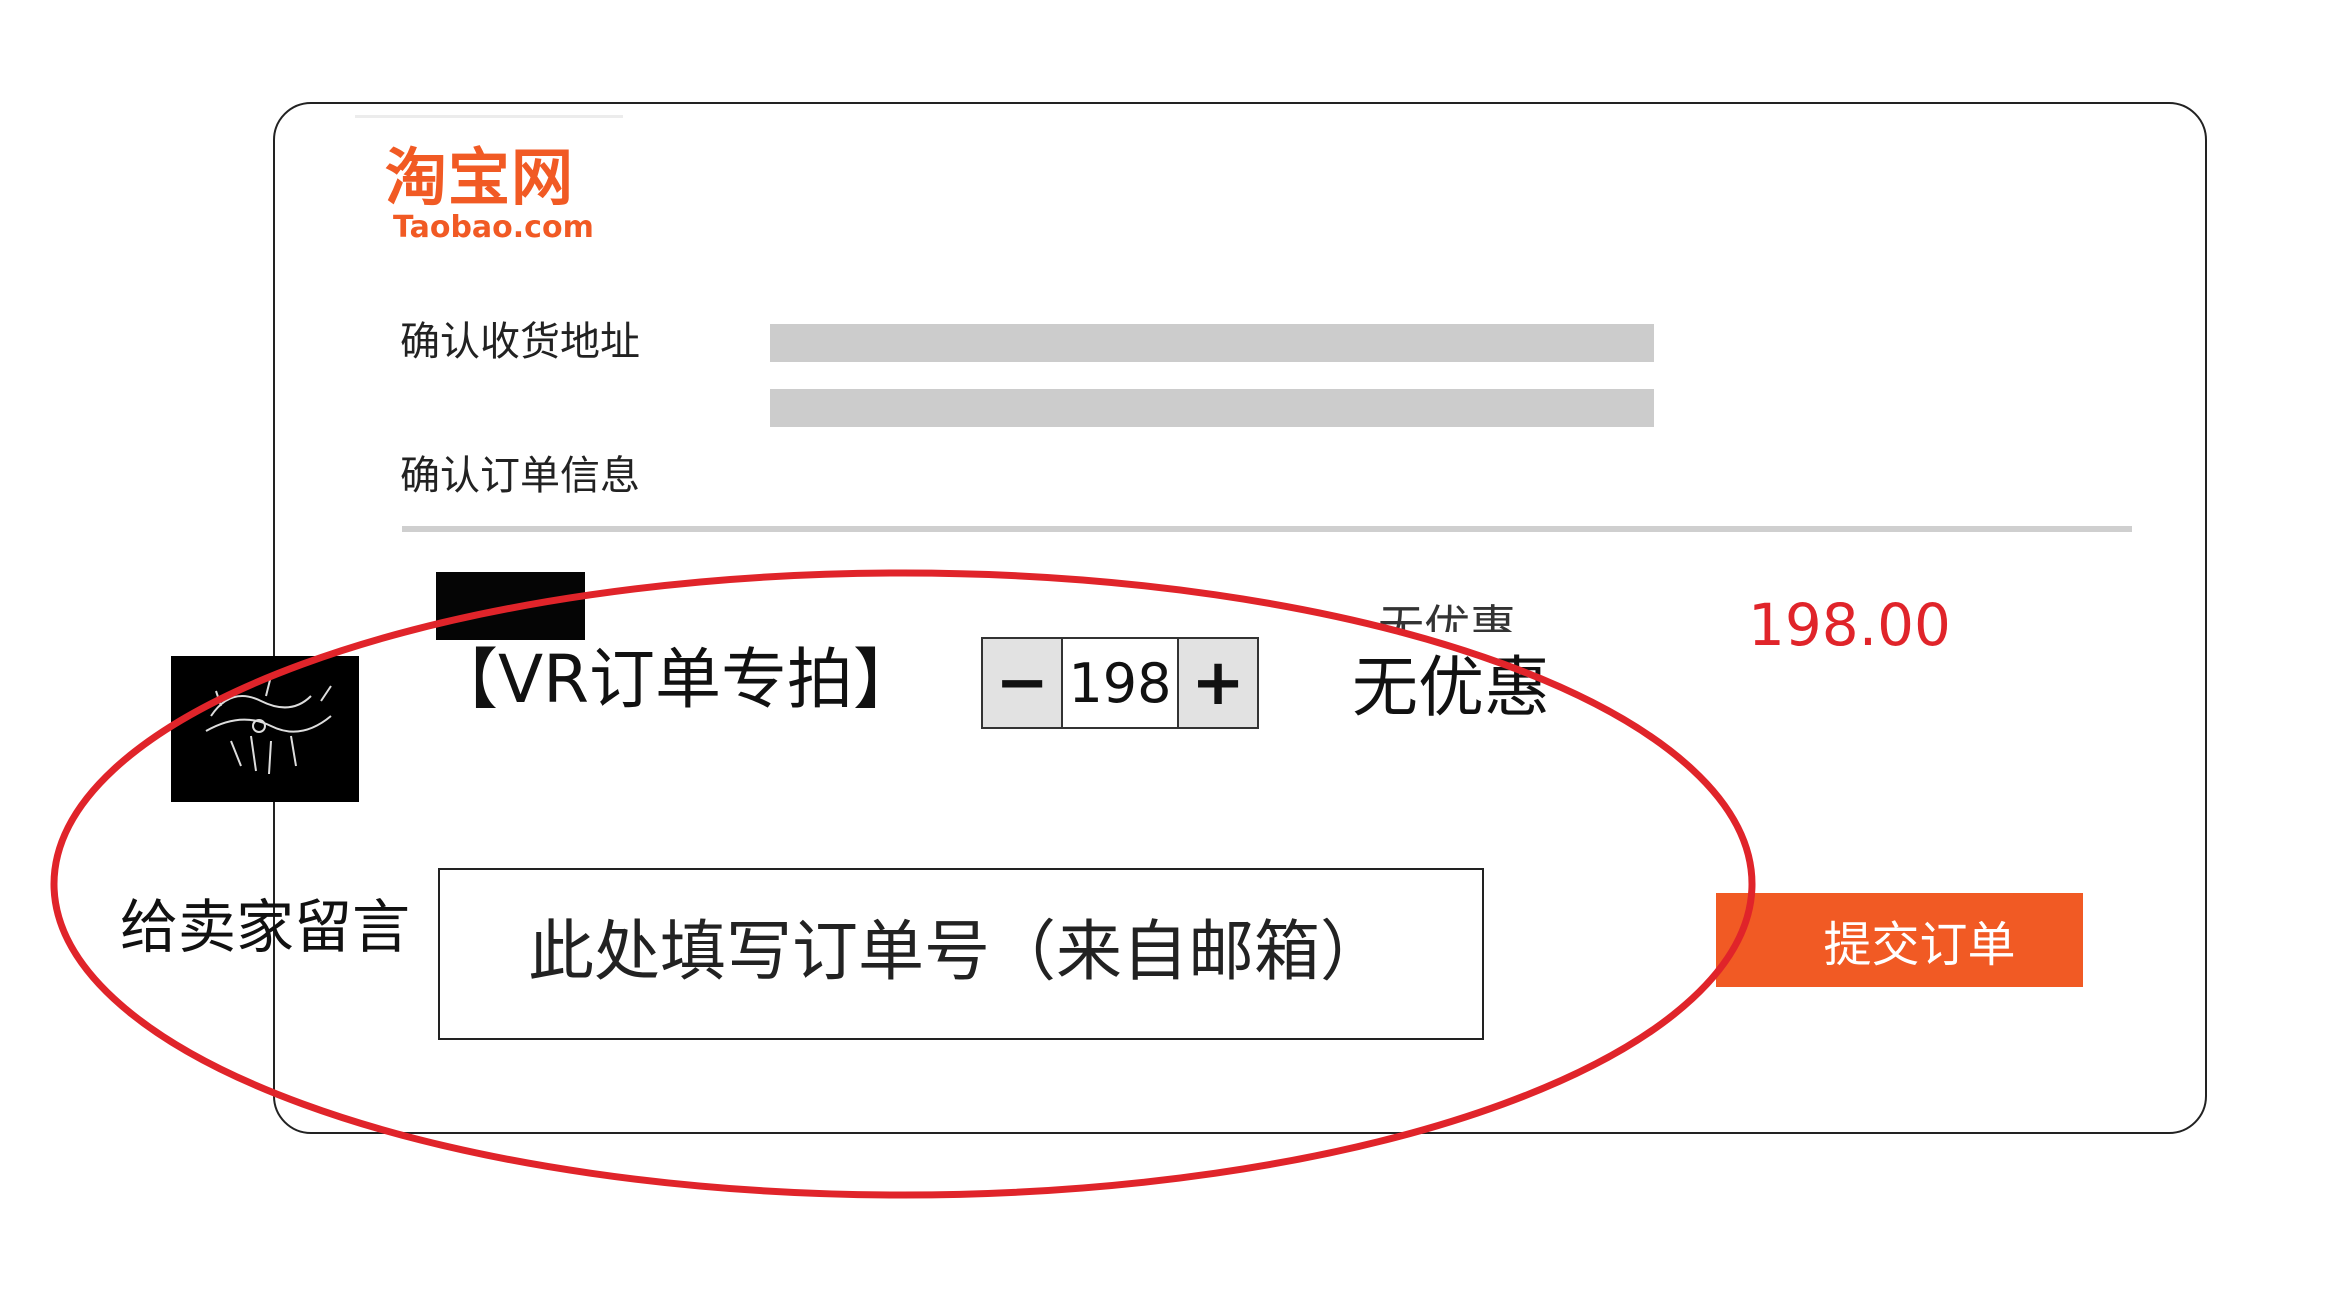 The height and width of the screenshot is (1308, 2347). Describe the element at coordinates (520, 476) in the screenshot. I see `order-info-label: 确认订单信息` at that location.